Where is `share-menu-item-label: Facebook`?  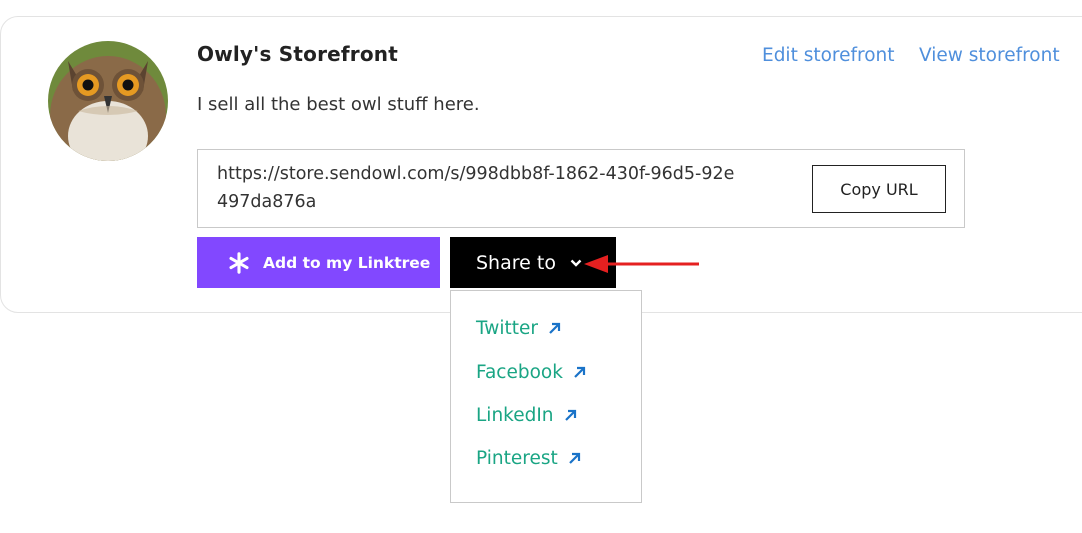 share-menu-item-label: Facebook is located at coordinates (519, 372).